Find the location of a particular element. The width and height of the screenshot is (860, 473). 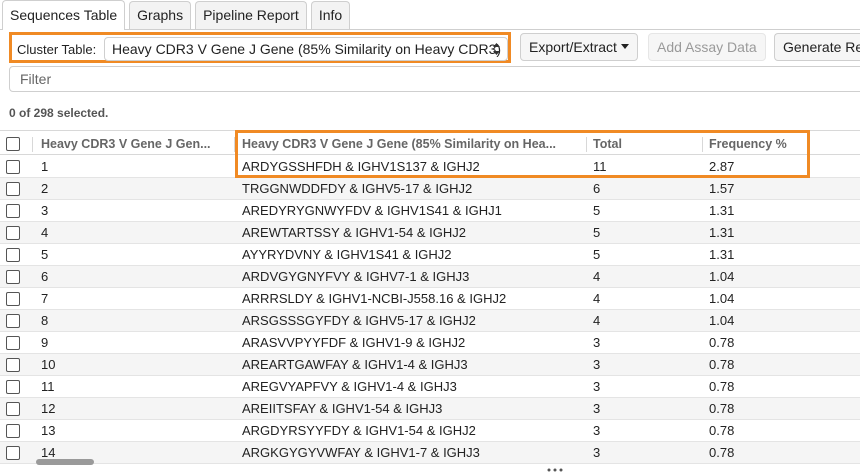

row-cluster-id: 10 is located at coordinates (48, 364).